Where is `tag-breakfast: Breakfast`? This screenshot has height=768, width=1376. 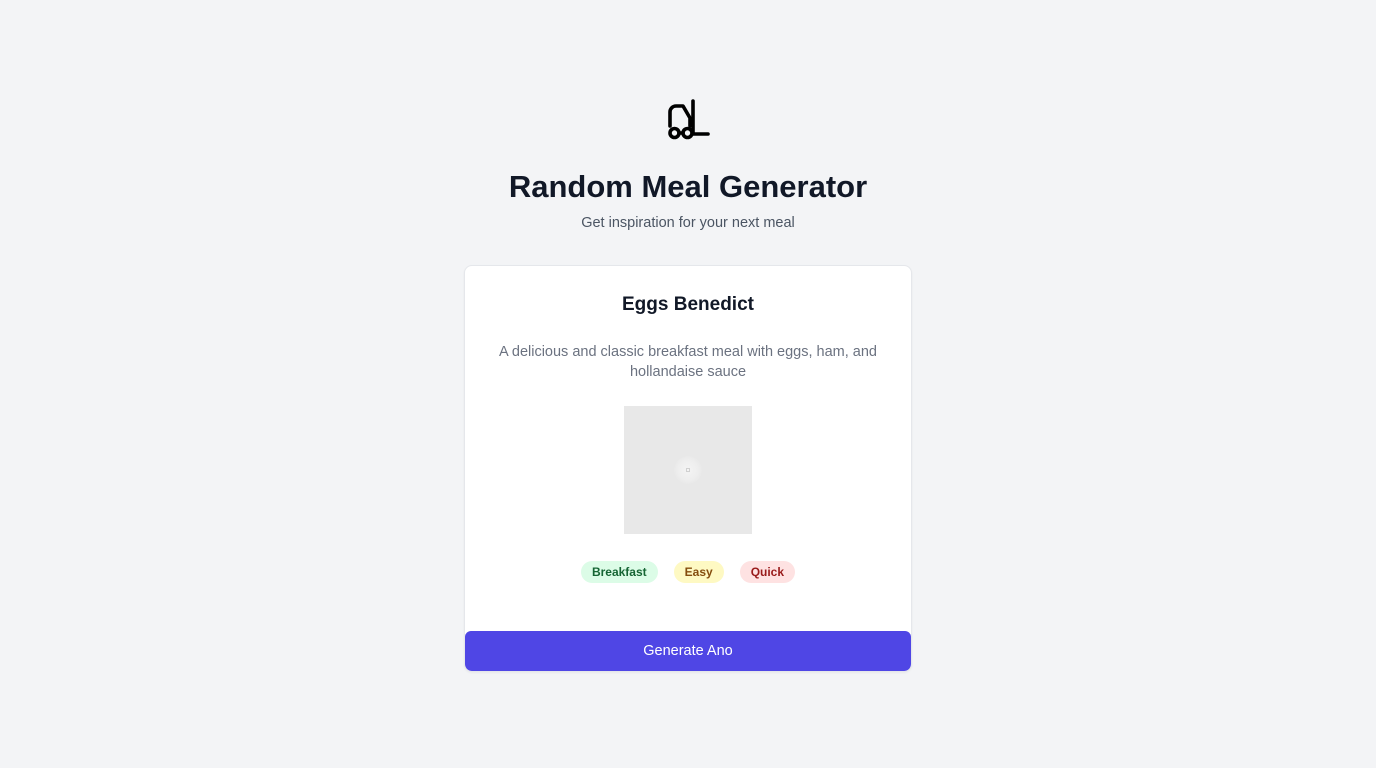
tag-breakfast: Breakfast is located at coordinates (619, 572).